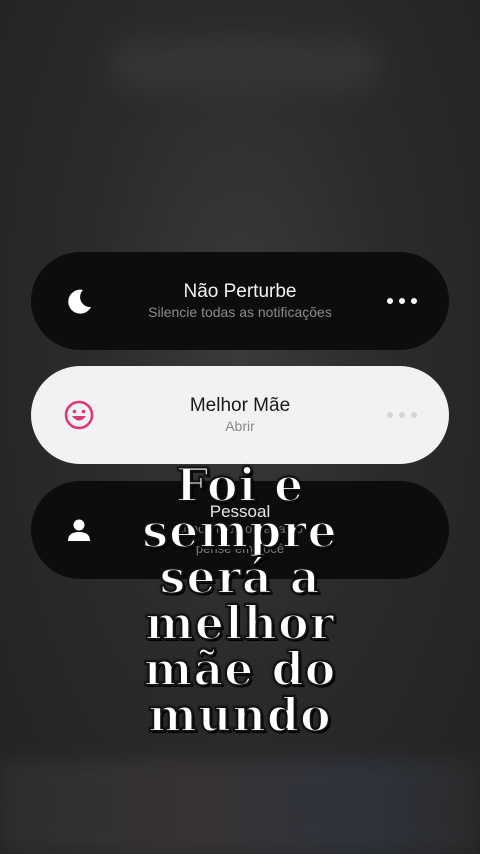 This screenshot has height=854, width=480. Describe the element at coordinates (240, 669) in the screenshot. I see `caption-line: mãe do` at that location.